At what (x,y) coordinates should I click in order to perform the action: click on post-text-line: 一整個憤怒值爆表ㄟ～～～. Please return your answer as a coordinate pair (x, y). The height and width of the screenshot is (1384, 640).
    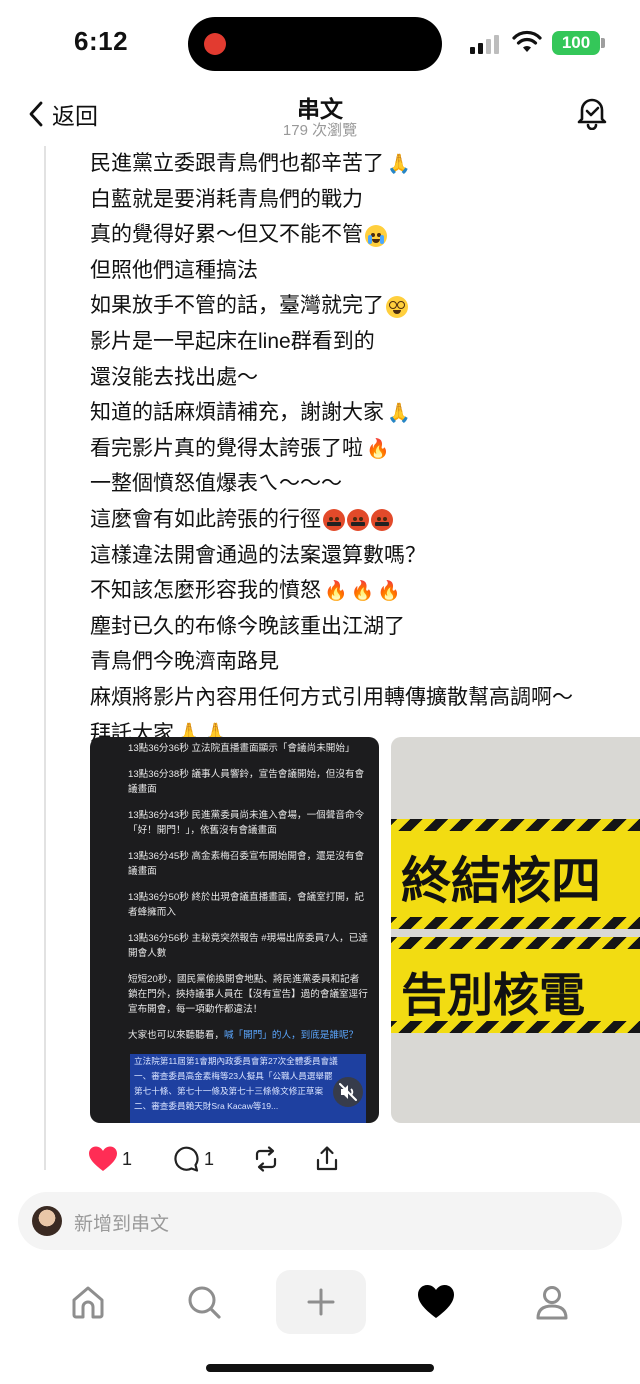
    Looking at the image, I should click on (360, 484).